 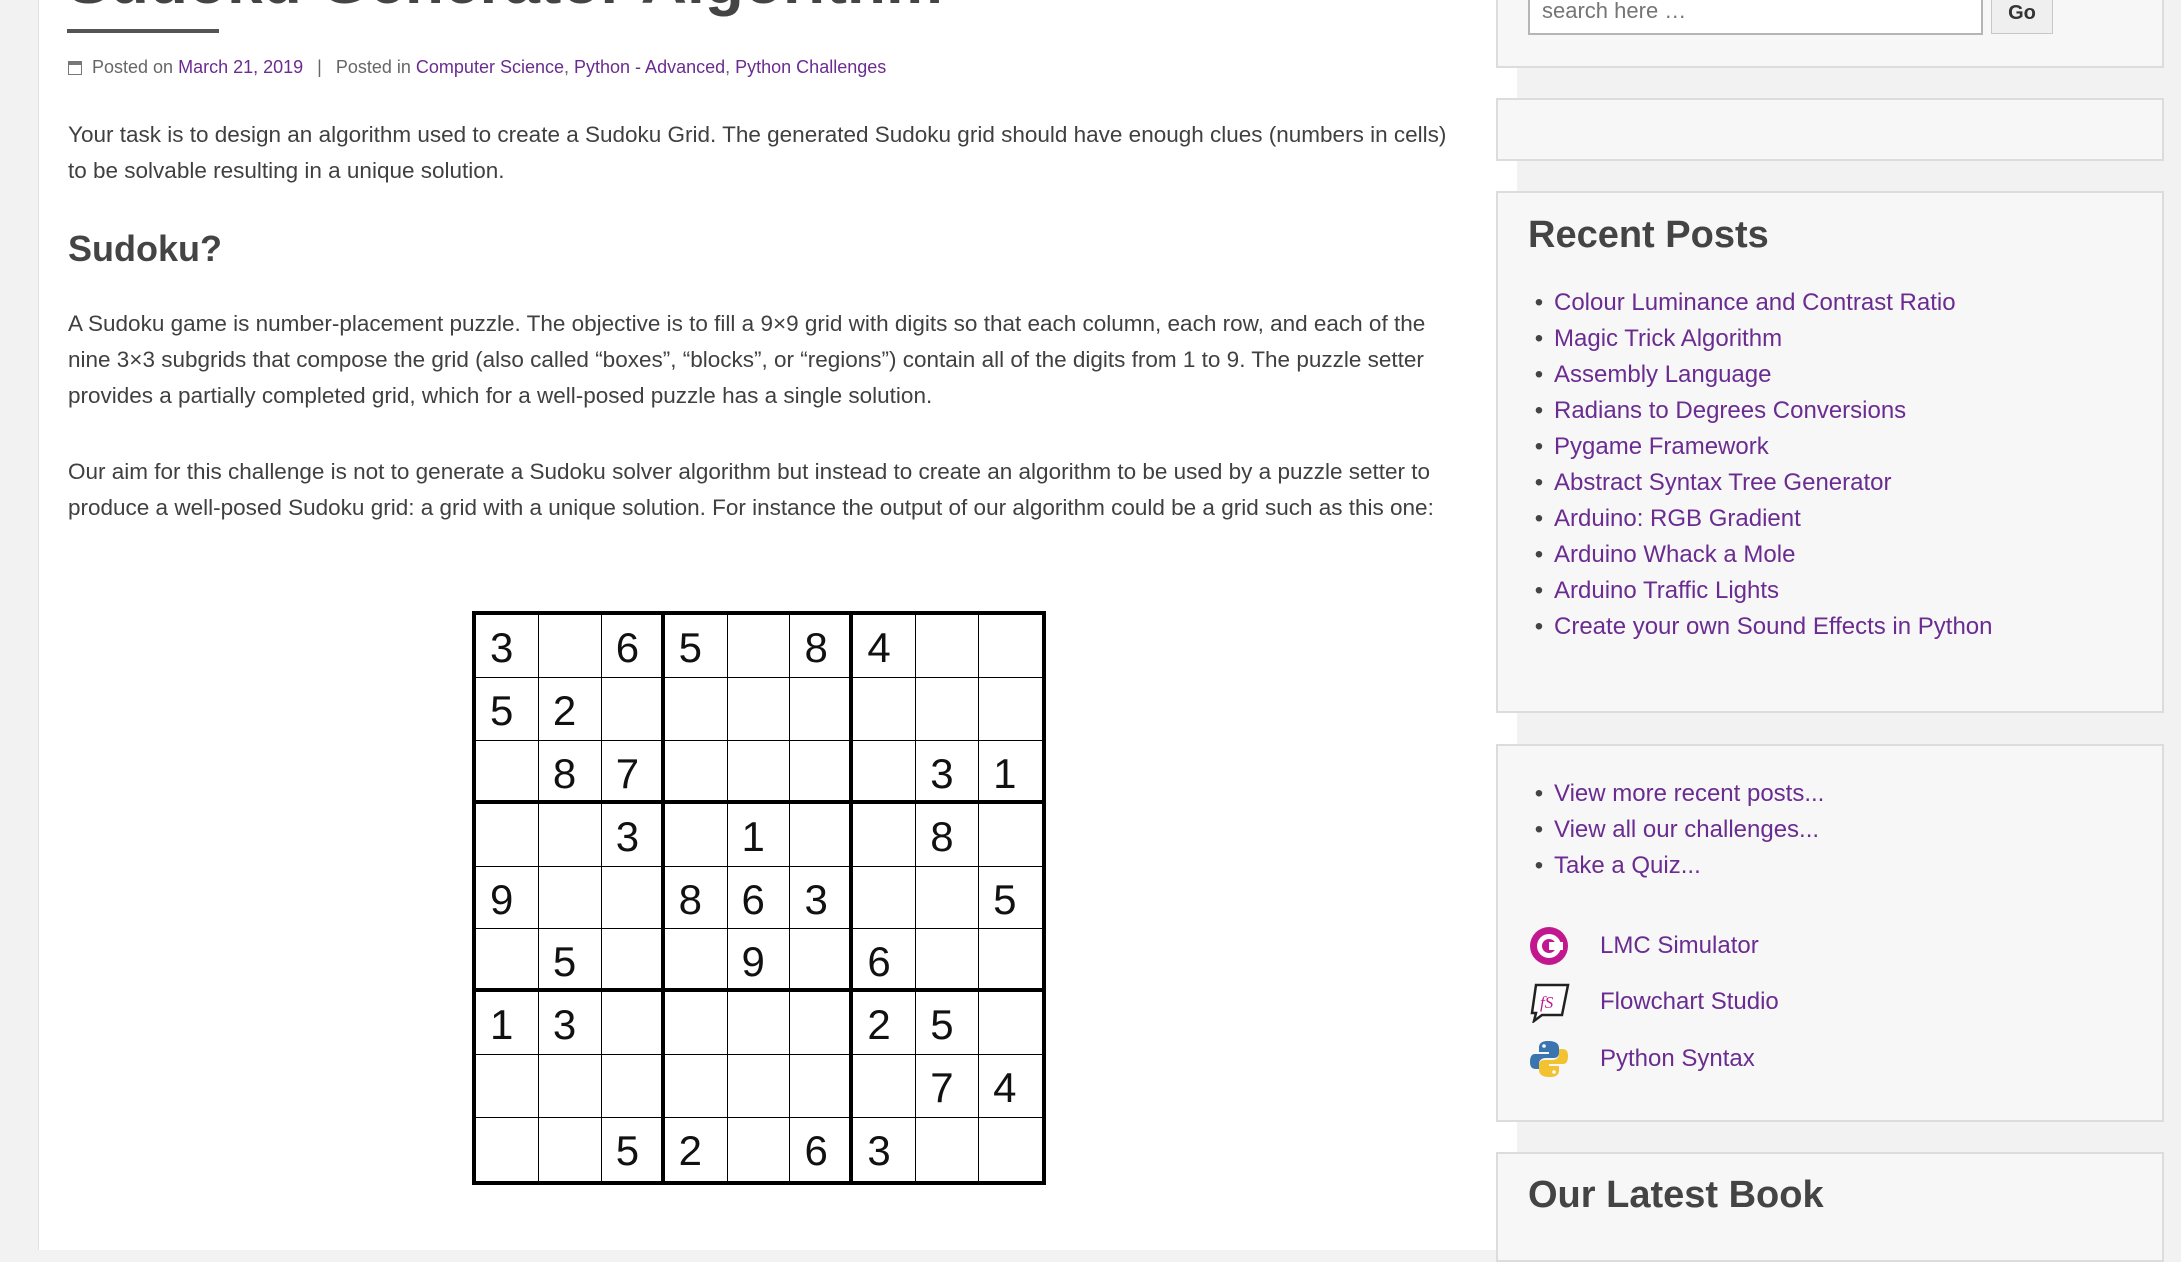 I want to click on post-title: Sudoku Generator Algorithm, so click(x=505, y=9).